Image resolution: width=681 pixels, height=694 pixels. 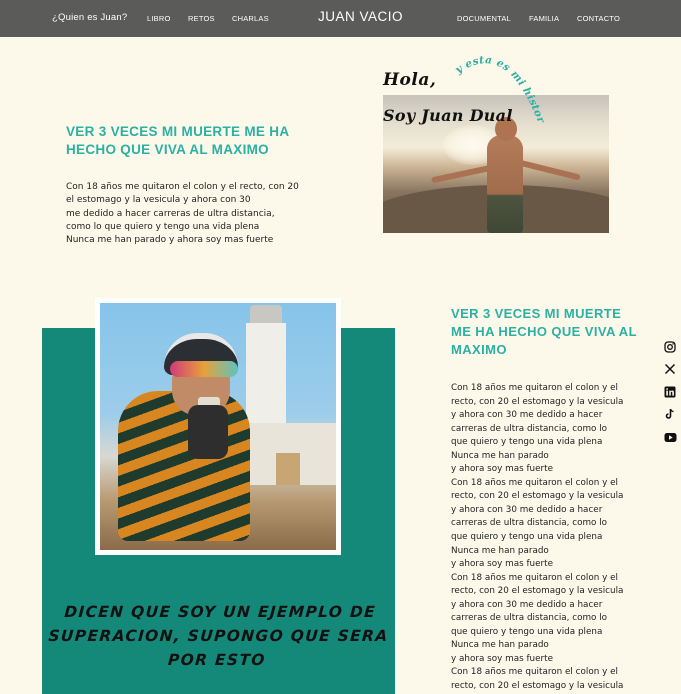 What do you see at coordinates (670, 392) in the screenshot?
I see `linkedin-icon` at bounding box center [670, 392].